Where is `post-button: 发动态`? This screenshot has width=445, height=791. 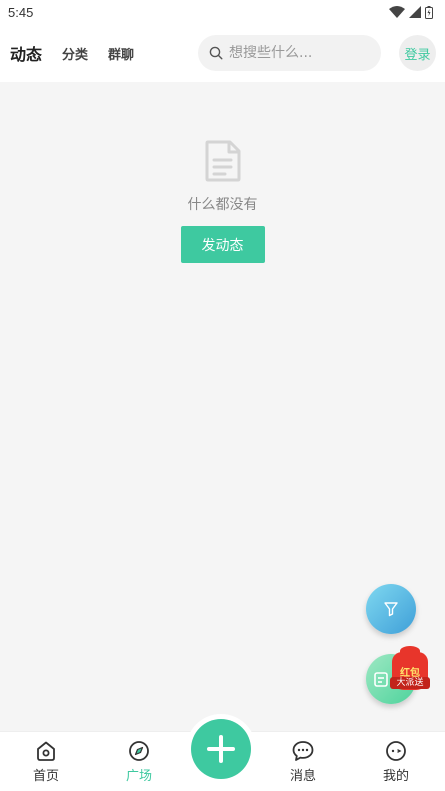
post-button: 发动态 is located at coordinates (222, 244).